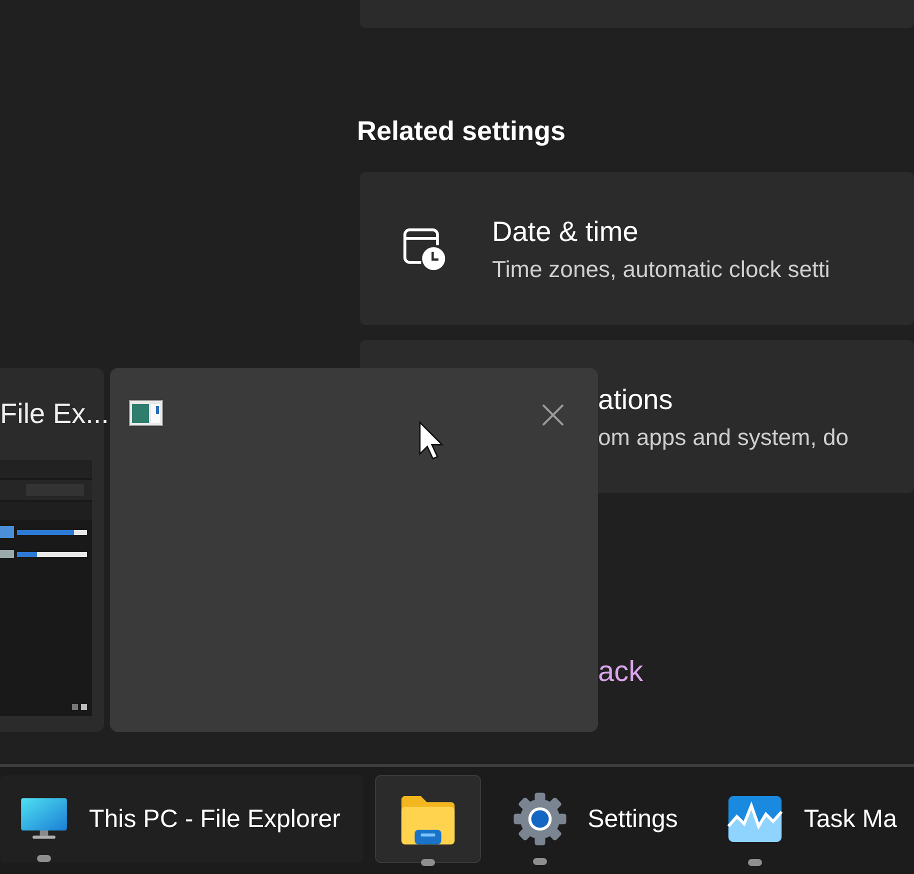 This screenshot has width=914, height=874. I want to click on mouse-cursor-icon, so click(431, 441).